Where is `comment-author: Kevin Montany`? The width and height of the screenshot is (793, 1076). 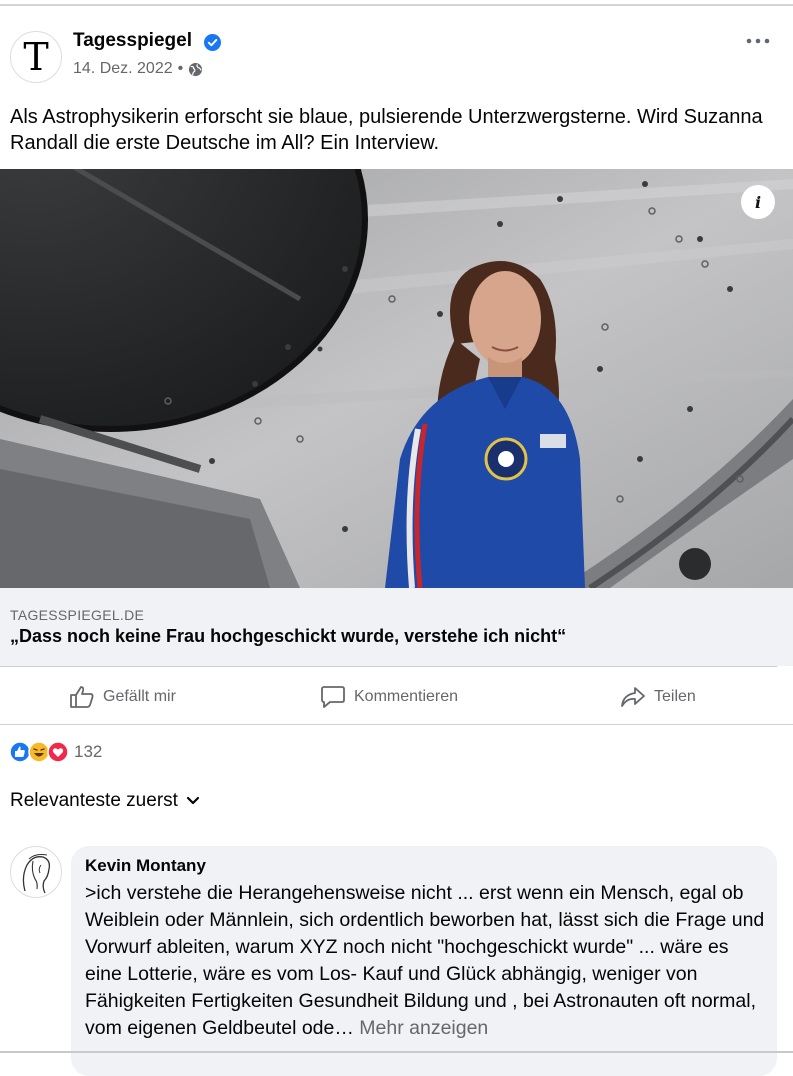 comment-author: Kevin Montany is located at coordinates (145, 866).